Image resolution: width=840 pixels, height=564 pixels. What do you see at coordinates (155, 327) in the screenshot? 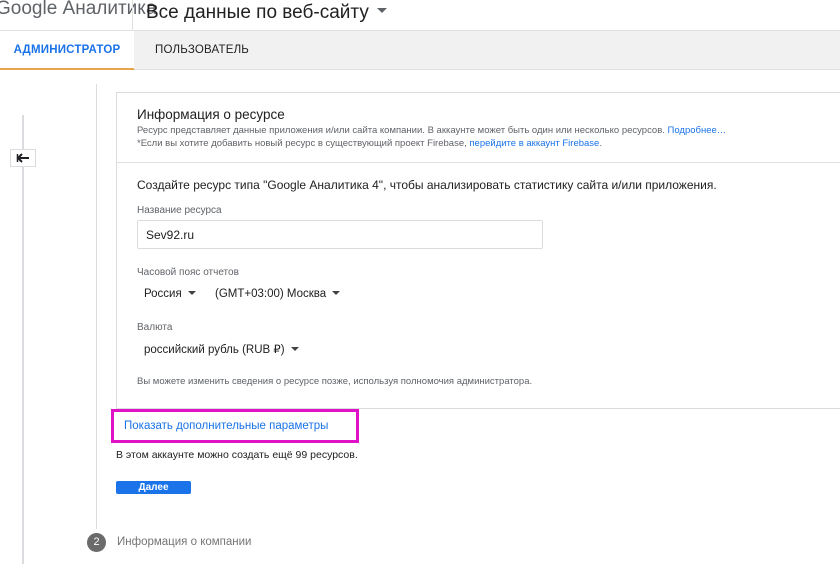
I see `currency-label: Валюта` at bounding box center [155, 327].